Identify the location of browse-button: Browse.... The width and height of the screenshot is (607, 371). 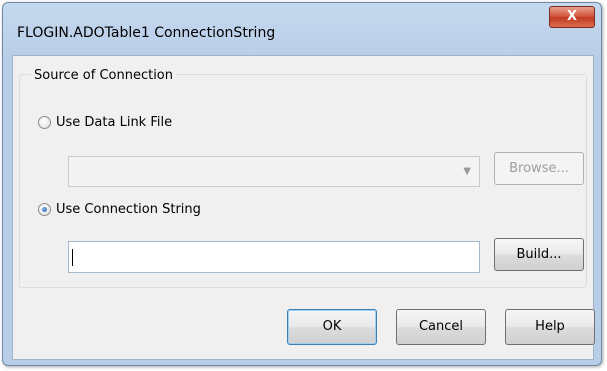
(539, 168).